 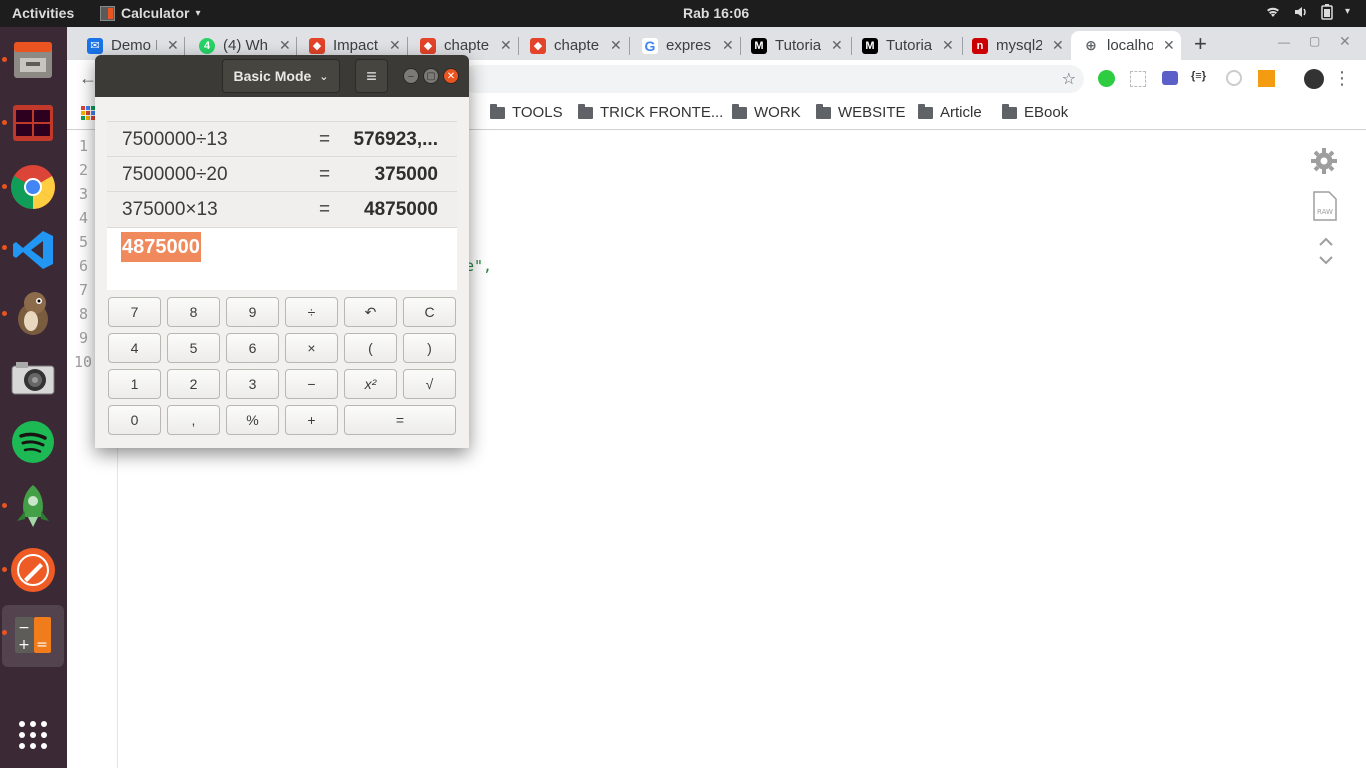 I want to click on hamburger-menu-button: ≡, so click(x=371, y=76).